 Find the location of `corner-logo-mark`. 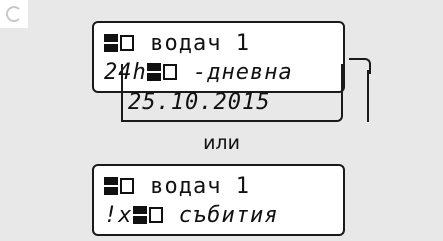

corner-logo-mark is located at coordinates (14, 14).